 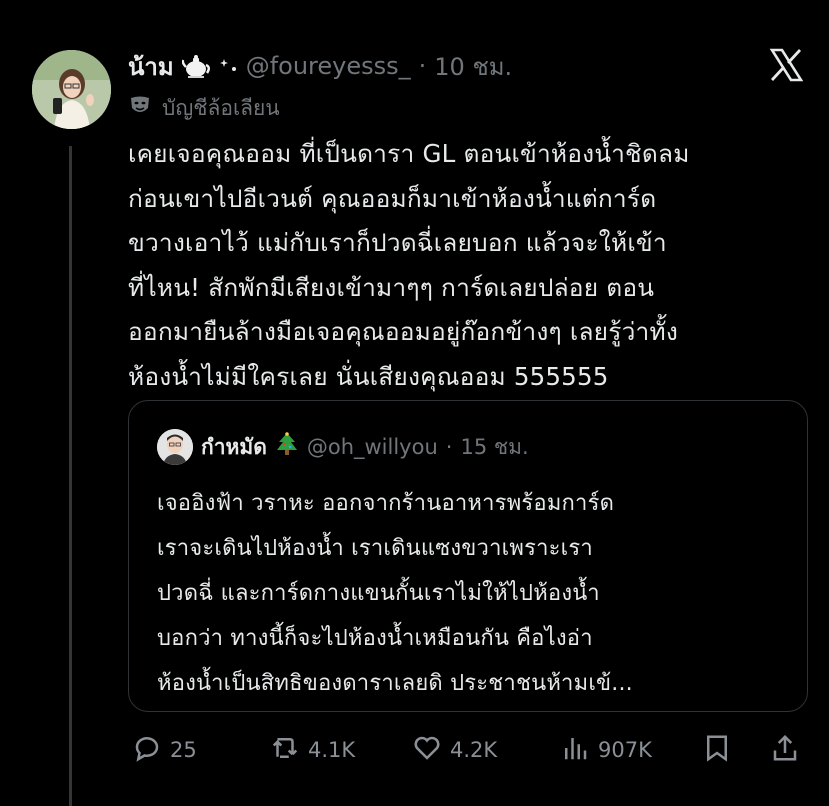 I want to click on tweet-header: น้าม @foureyesss_ · 10 ชม., so click(x=320, y=66).